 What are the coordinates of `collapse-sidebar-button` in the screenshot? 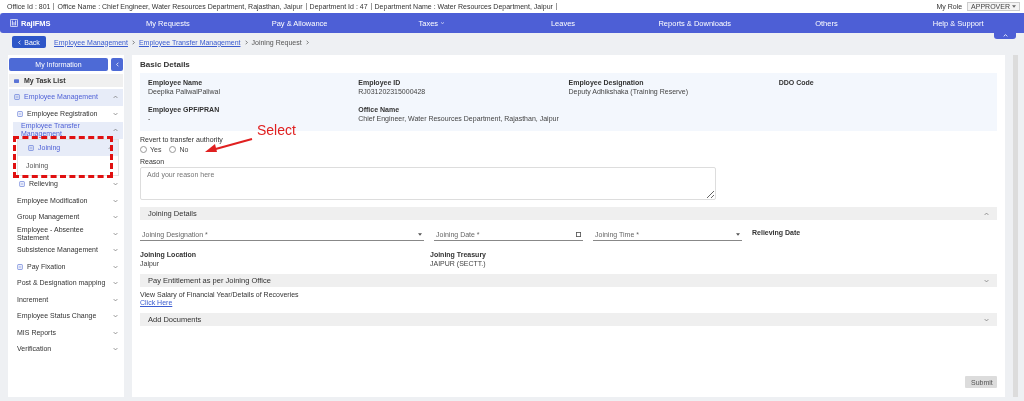 It's located at (117, 64).